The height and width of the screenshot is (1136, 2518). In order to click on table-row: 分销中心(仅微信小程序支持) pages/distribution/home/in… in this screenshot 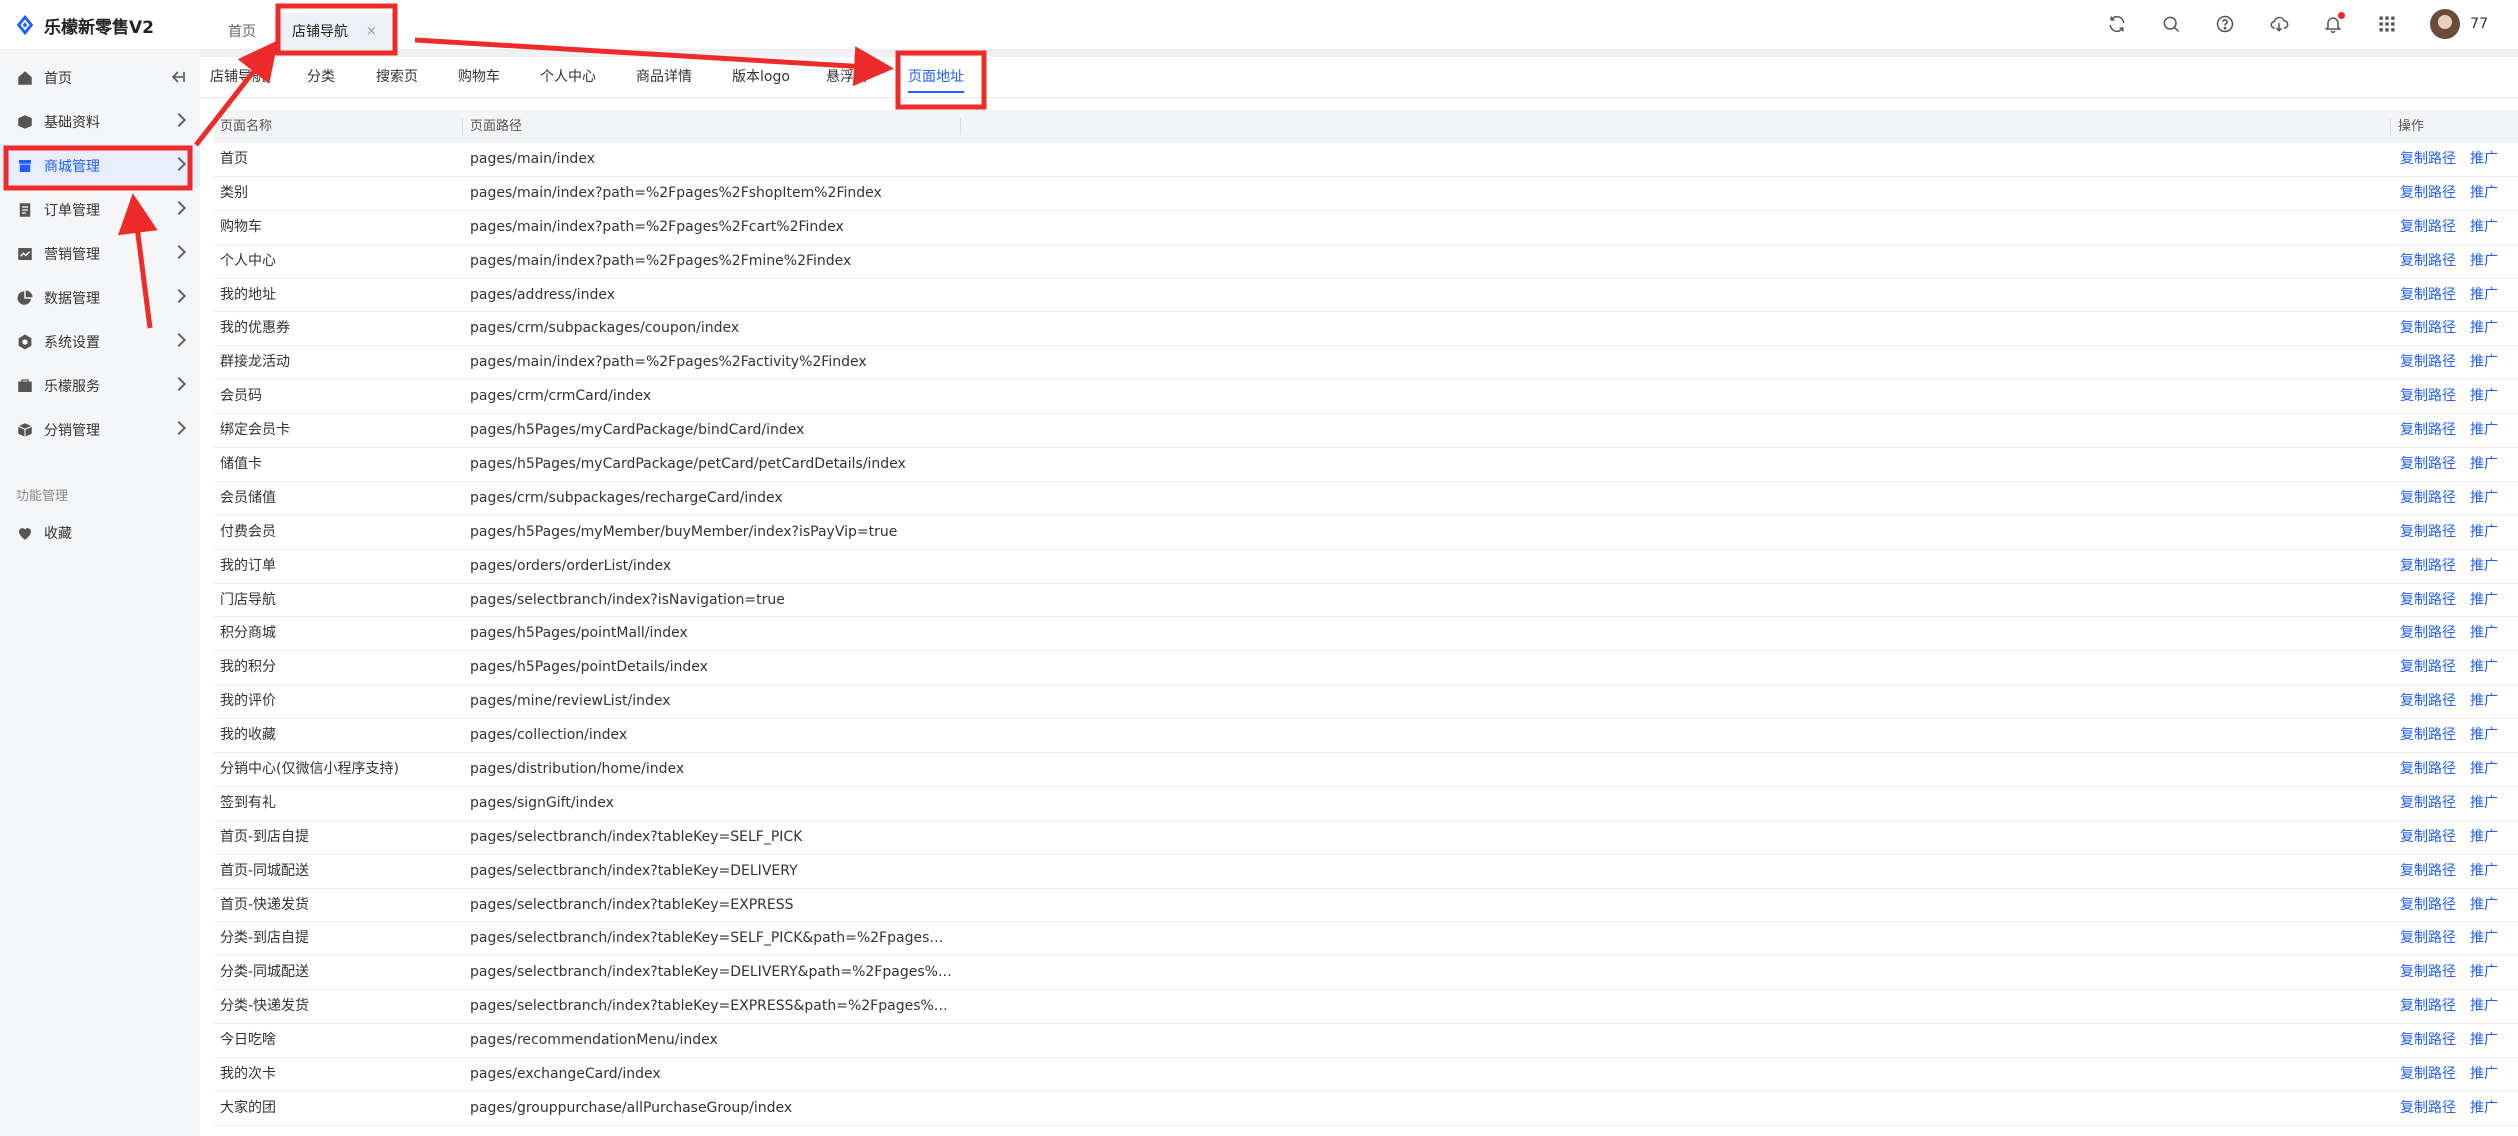, I will do `click(1366, 770)`.